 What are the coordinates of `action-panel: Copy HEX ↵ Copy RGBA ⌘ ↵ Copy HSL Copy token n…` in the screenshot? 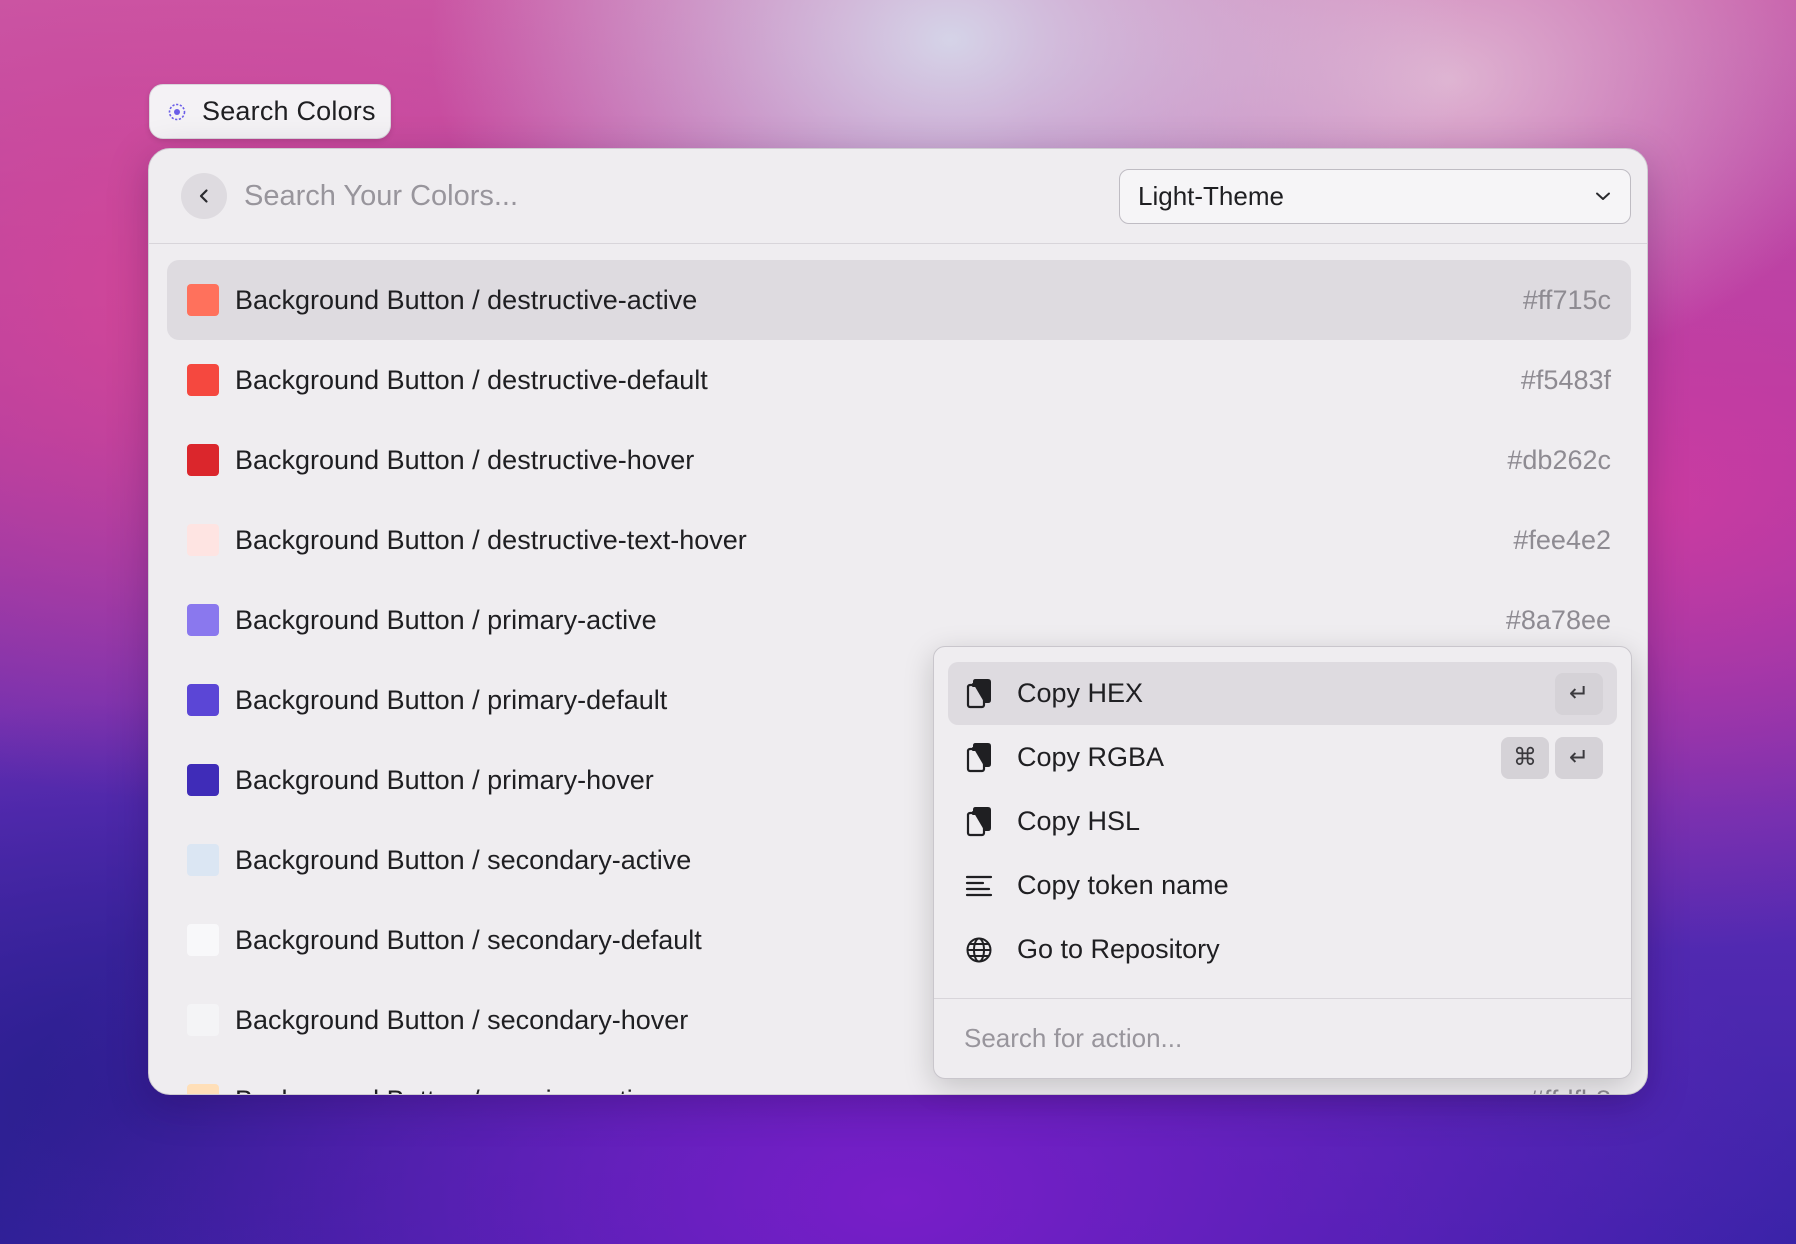 It's located at (1282, 862).